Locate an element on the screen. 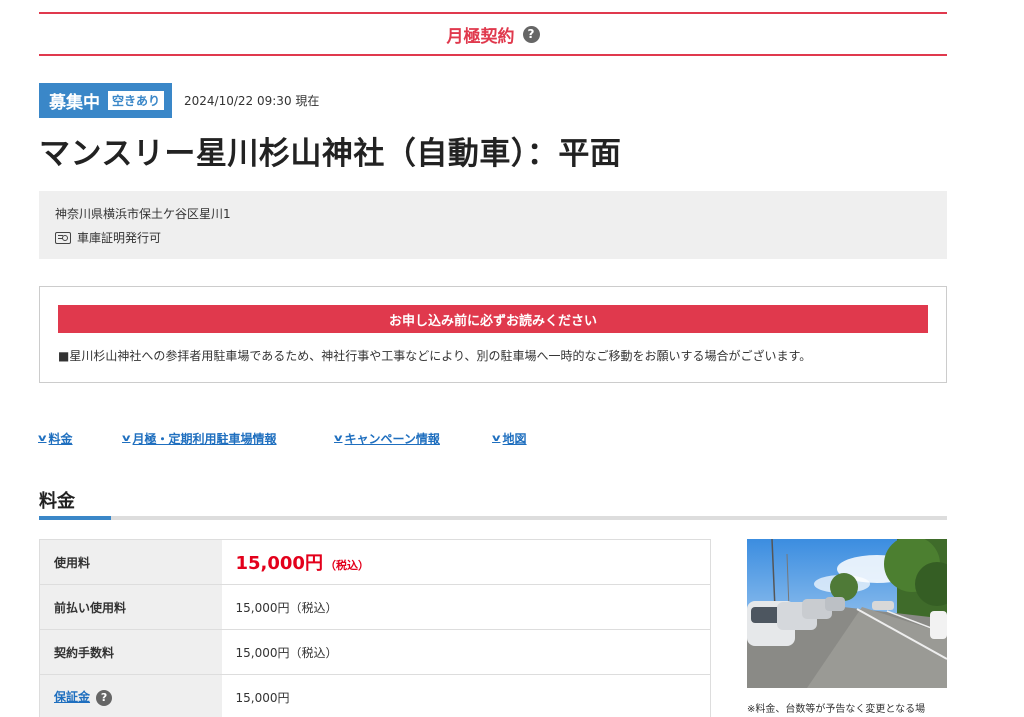 The width and height of the screenshot is (1024, 717). section-title-fee: 料金 is located at coordinates (57, 501).